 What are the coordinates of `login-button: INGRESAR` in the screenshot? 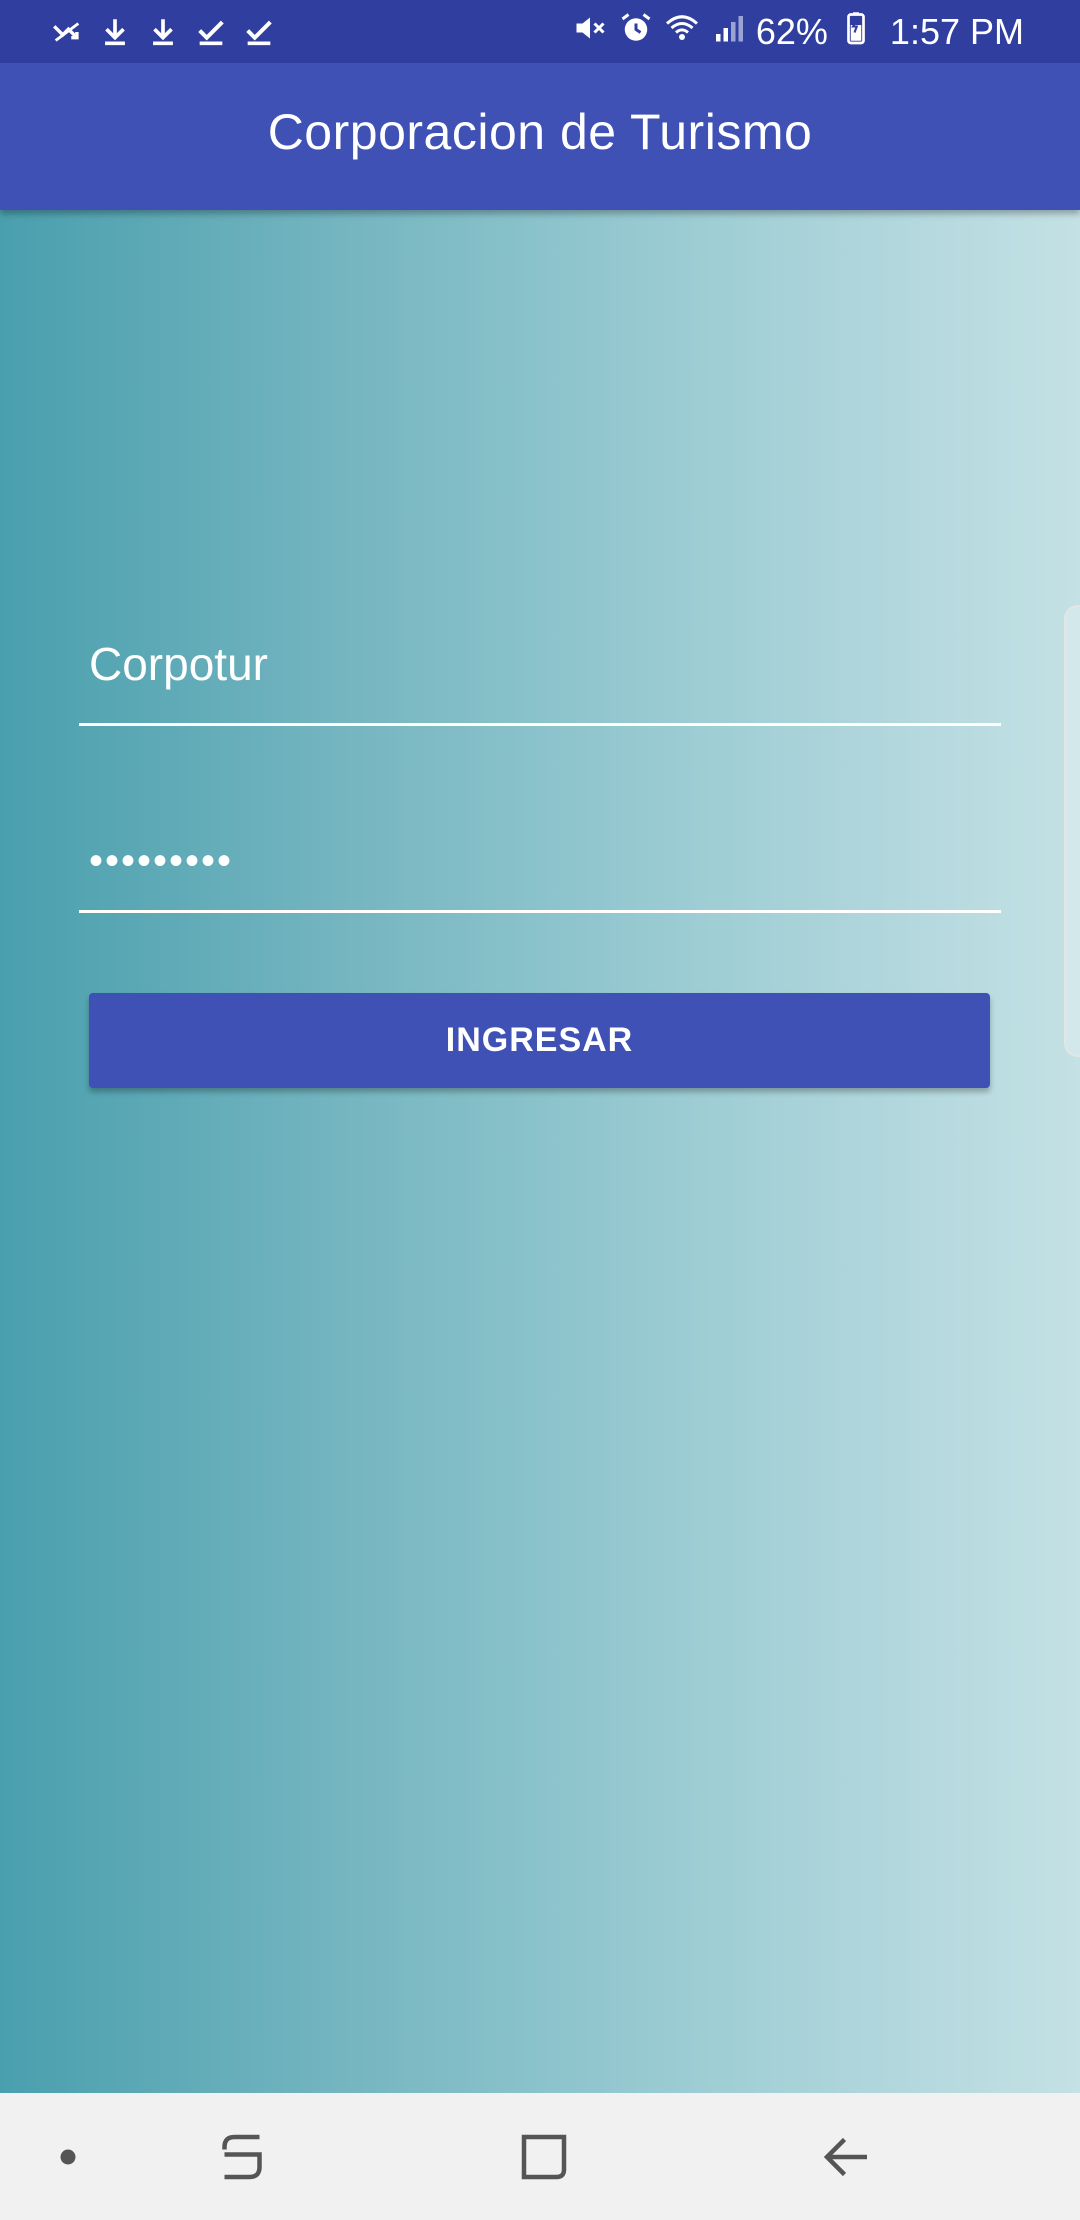 It's located at (539, 1040).